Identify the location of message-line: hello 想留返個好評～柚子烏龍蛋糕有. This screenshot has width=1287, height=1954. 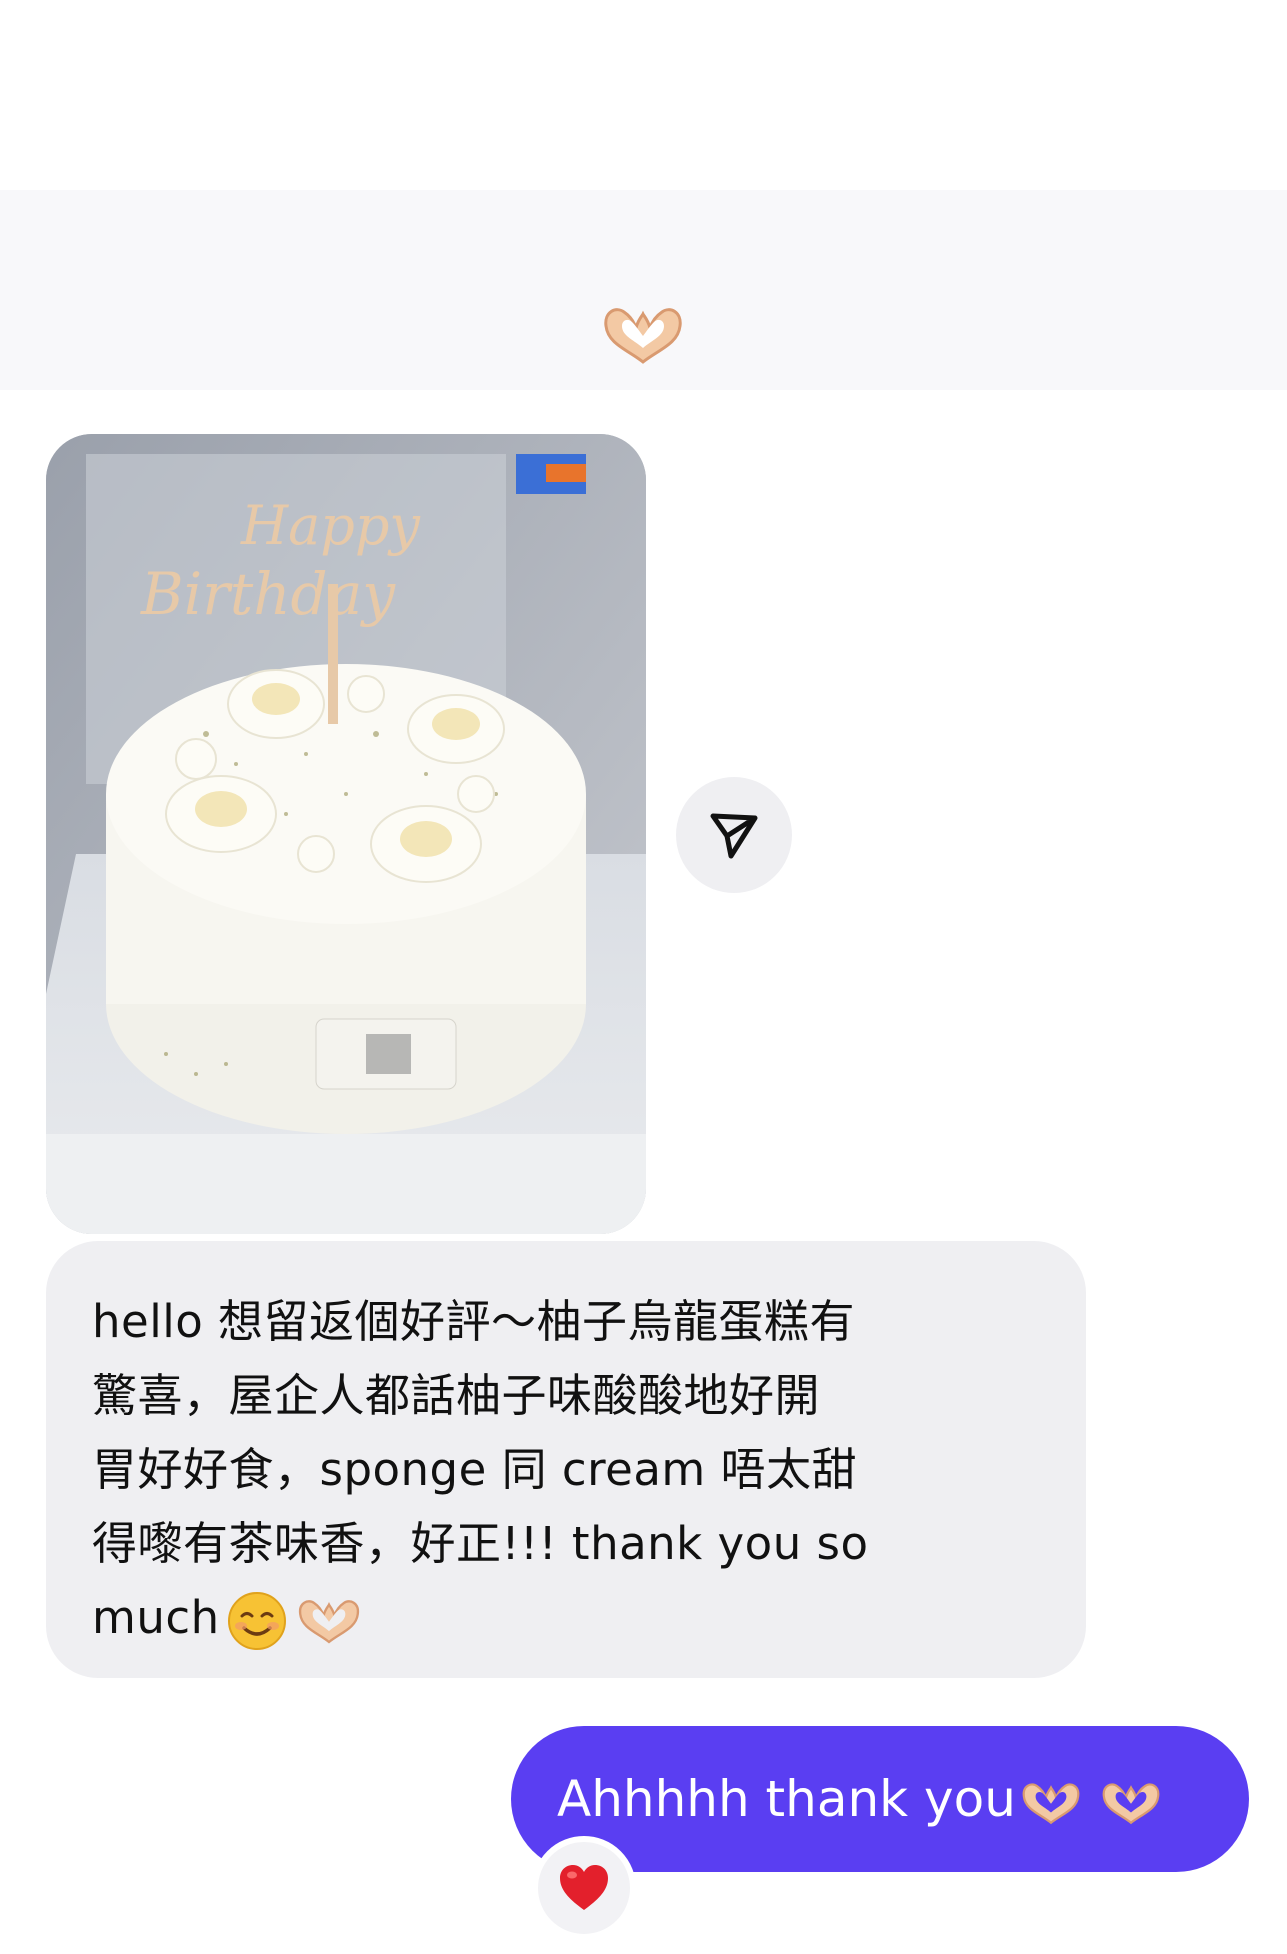
(474, 1321).